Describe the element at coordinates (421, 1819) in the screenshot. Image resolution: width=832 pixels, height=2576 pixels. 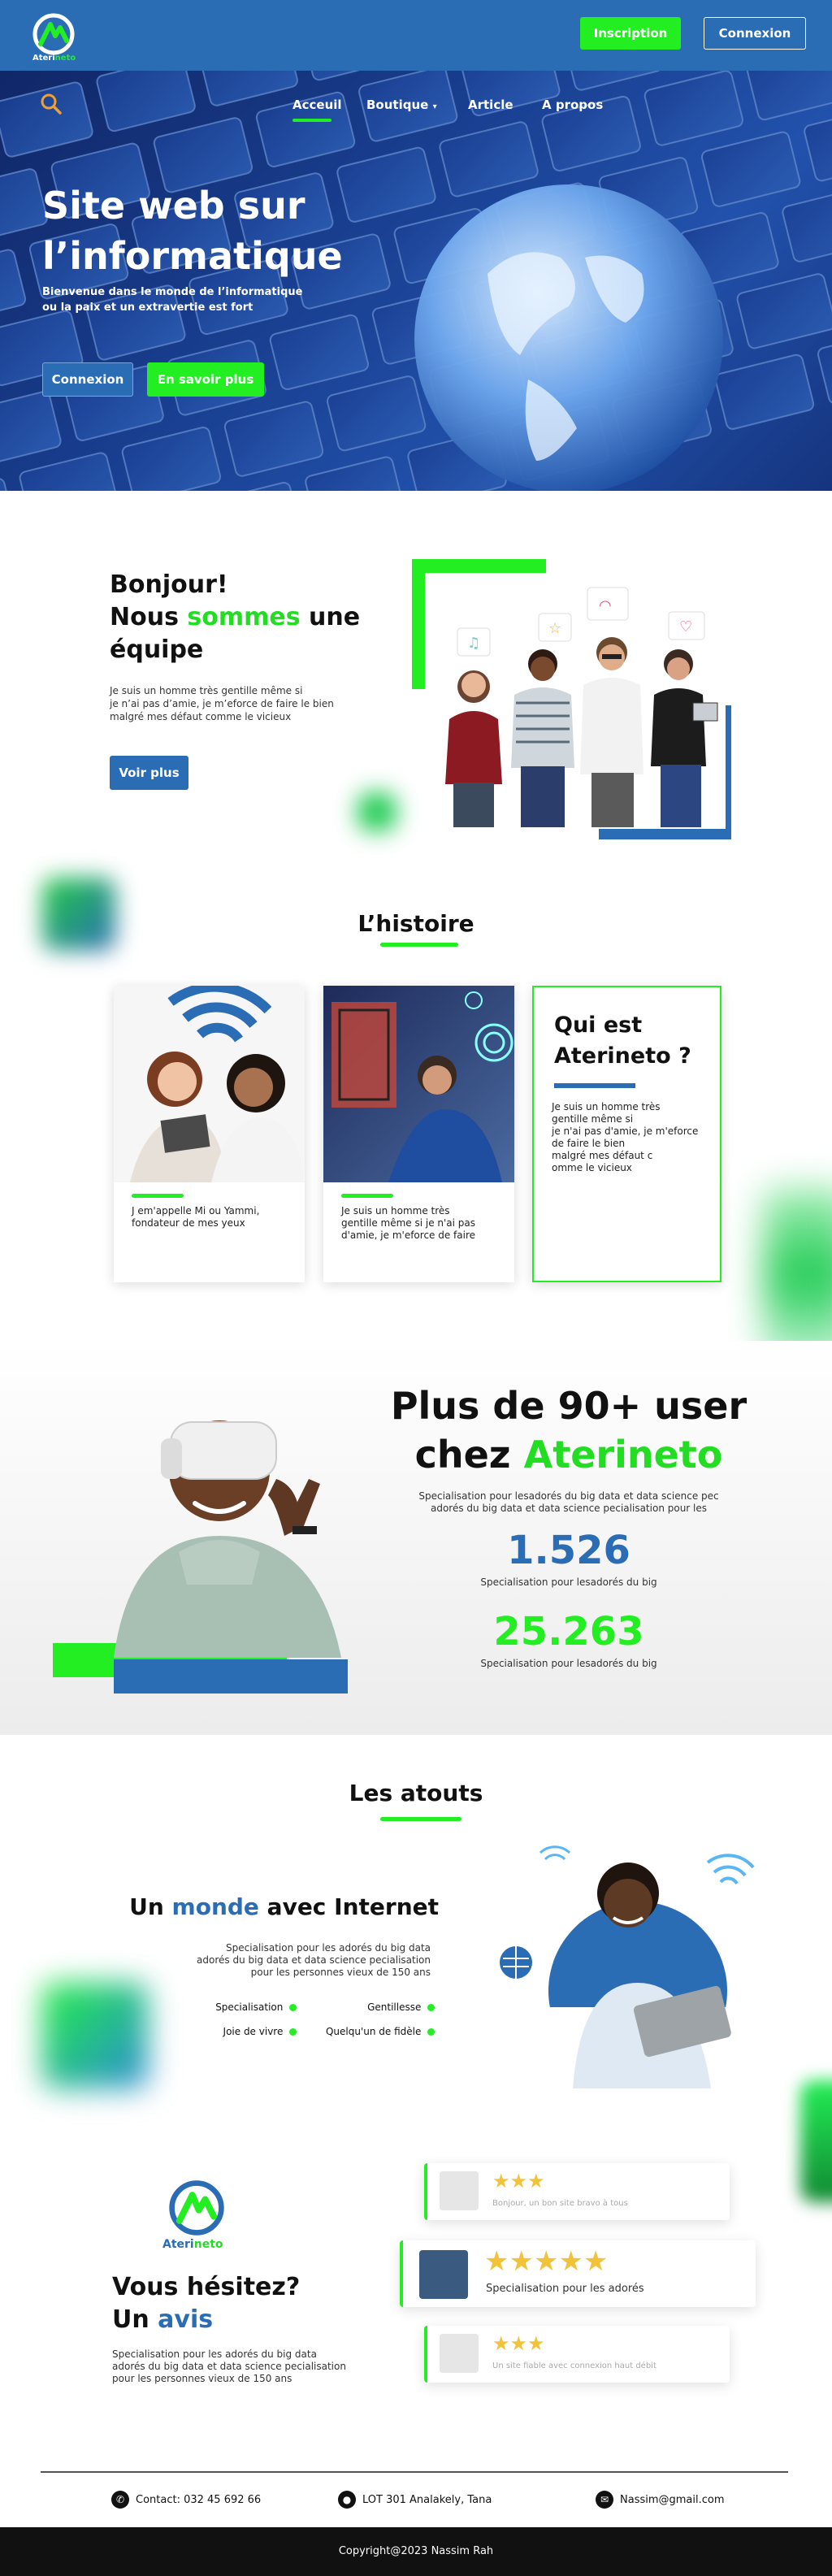
I see `atouts-underline` at that location.